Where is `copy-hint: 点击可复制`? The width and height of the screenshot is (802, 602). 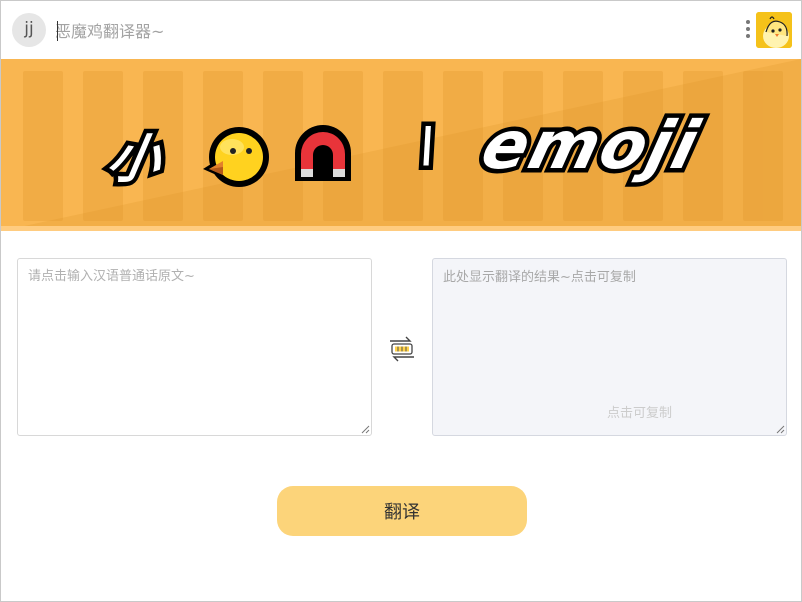
copy-hint: 点击可复制 is located at coordinates (639, 413).